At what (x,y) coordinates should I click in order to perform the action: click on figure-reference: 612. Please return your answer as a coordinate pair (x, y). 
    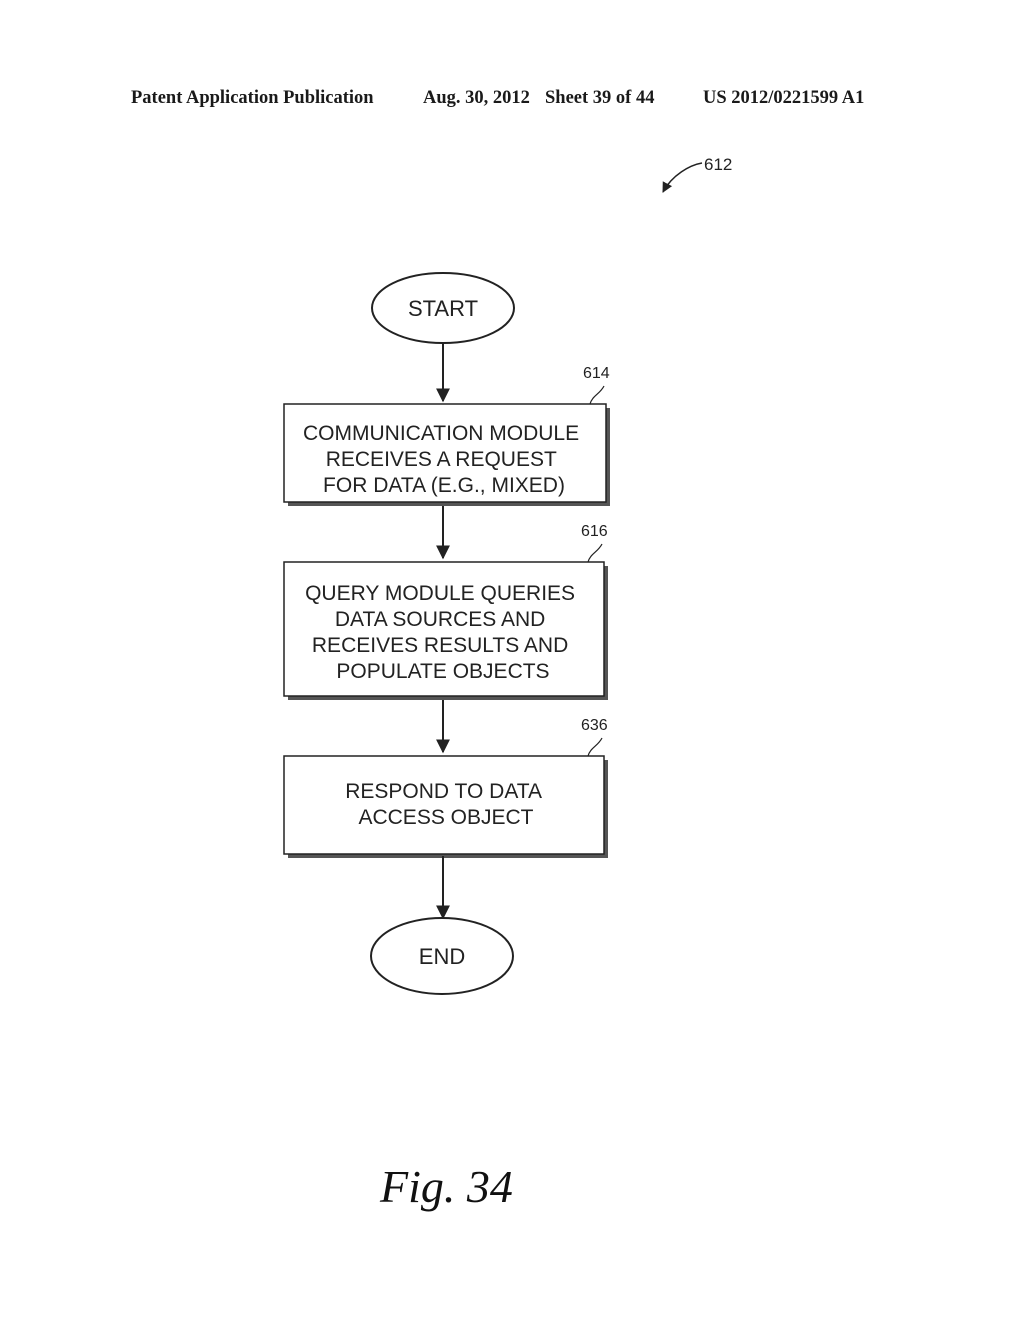
    Looking at the image, I should click on (697, 174).